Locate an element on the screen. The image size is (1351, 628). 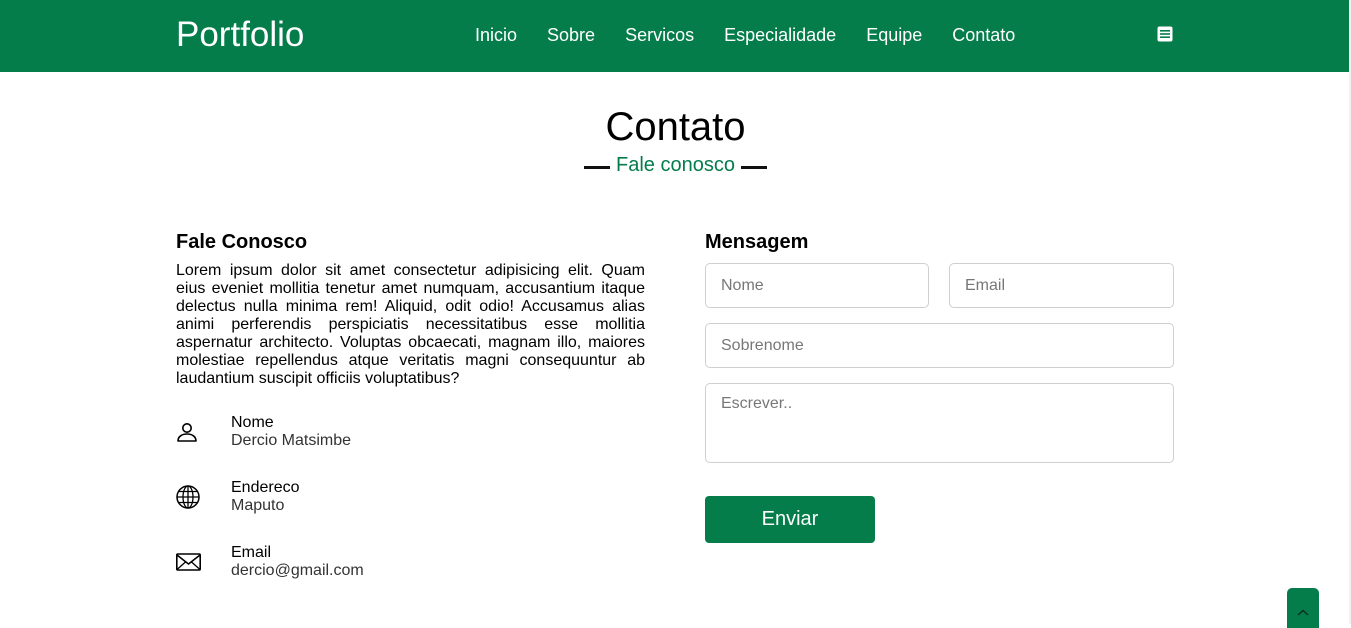
info-label-name: Nome is located at coordinates (252, 422).